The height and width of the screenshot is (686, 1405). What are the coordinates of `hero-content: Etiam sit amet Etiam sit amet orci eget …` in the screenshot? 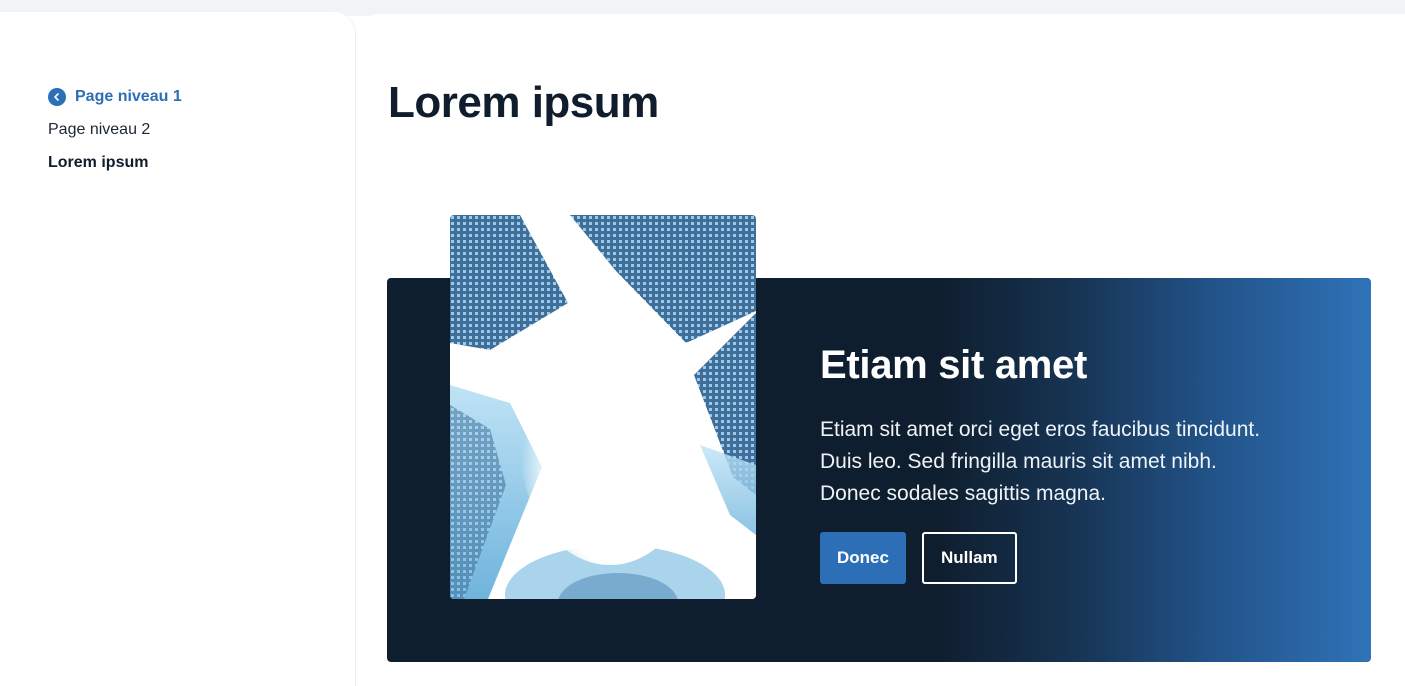 It's located at (1050, 462).